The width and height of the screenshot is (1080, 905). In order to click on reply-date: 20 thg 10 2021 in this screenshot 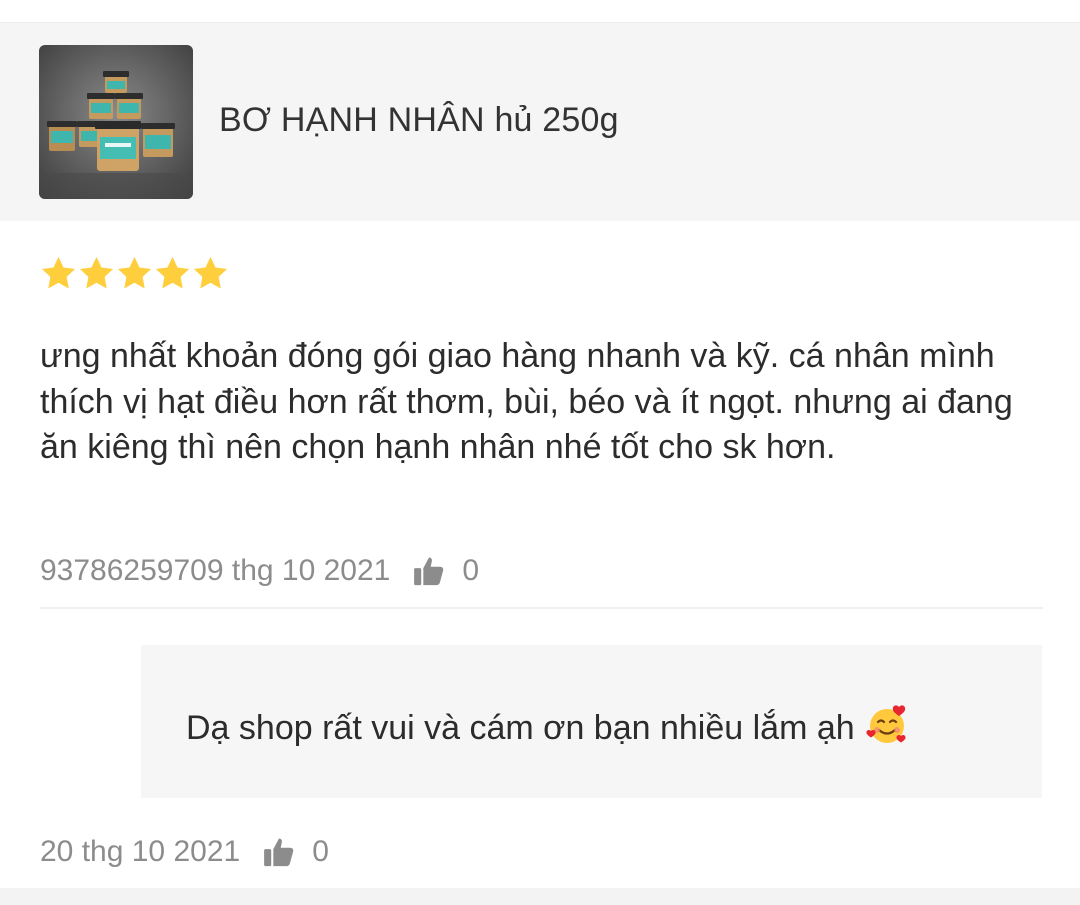, I will do `click(140, 851)`.